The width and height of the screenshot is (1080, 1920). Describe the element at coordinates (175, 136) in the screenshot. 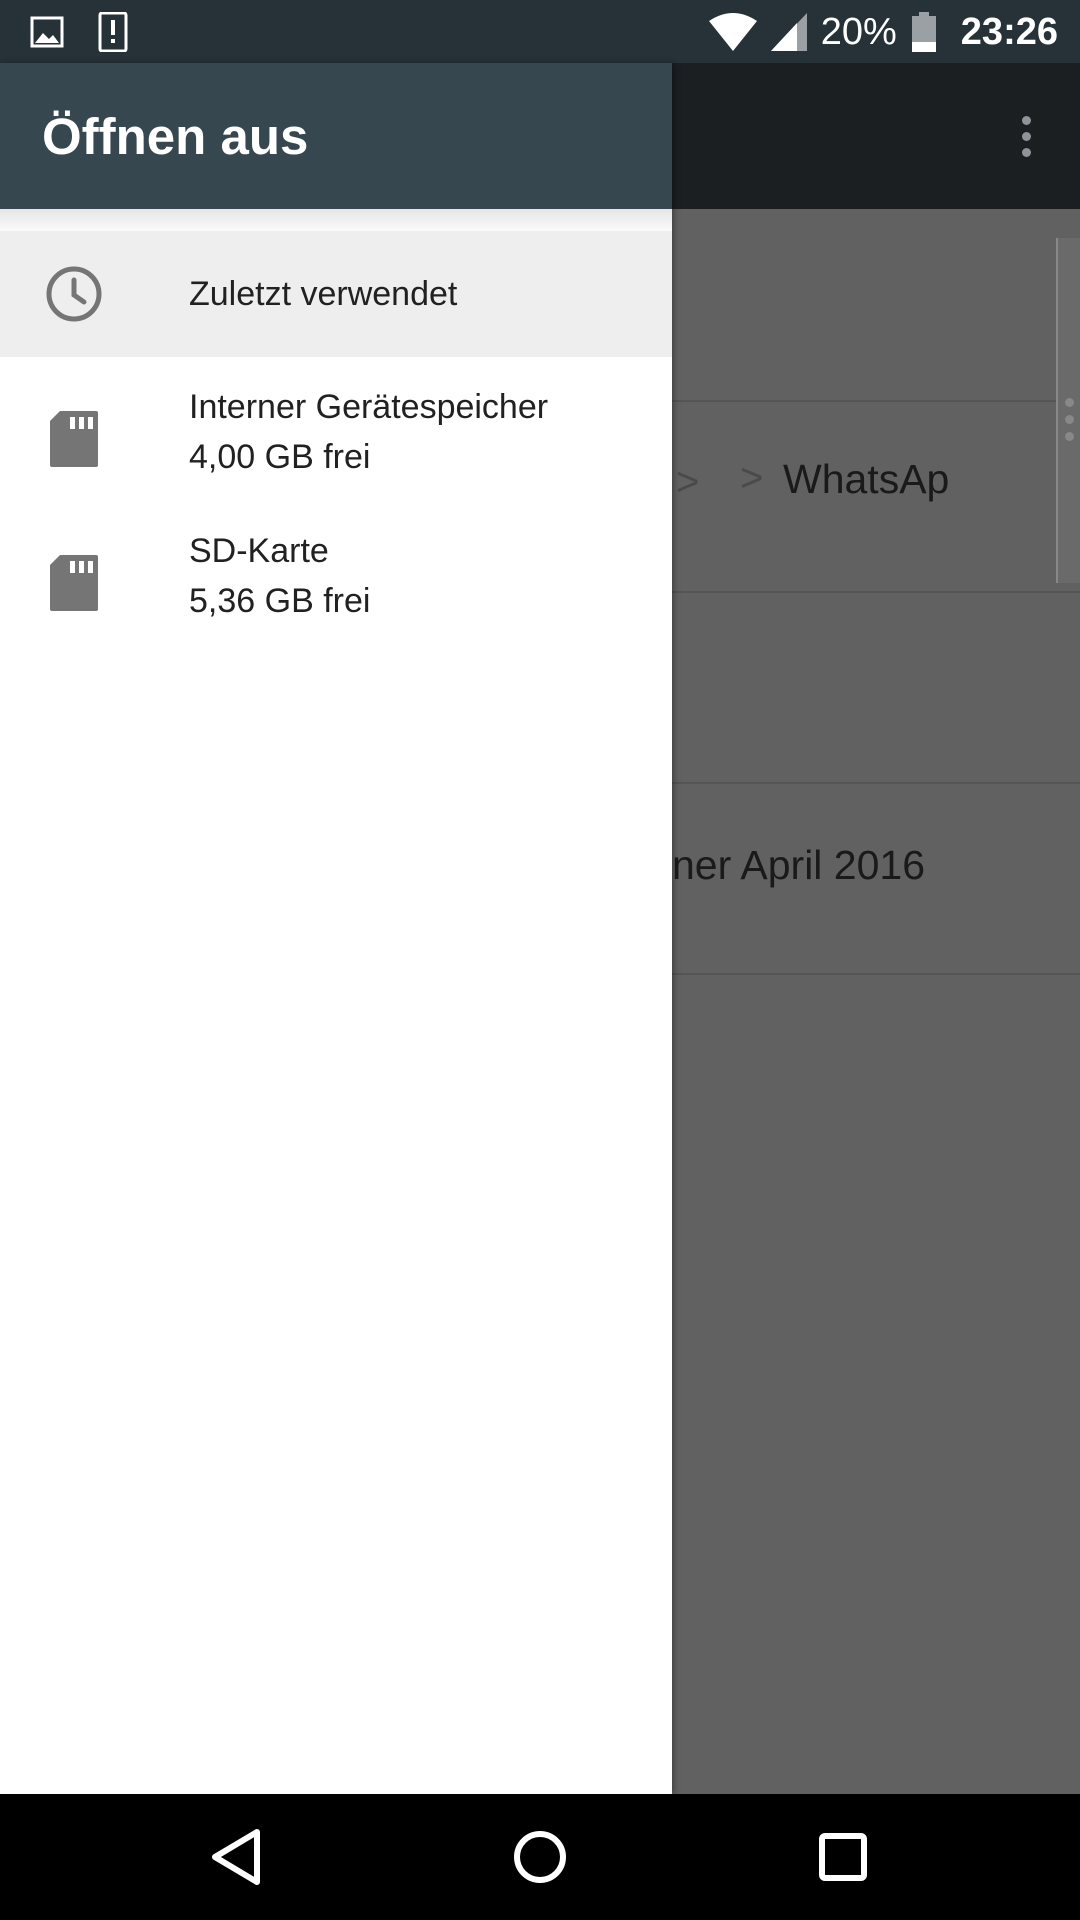

I see `drawer-title: Öffnen aus` at that location.